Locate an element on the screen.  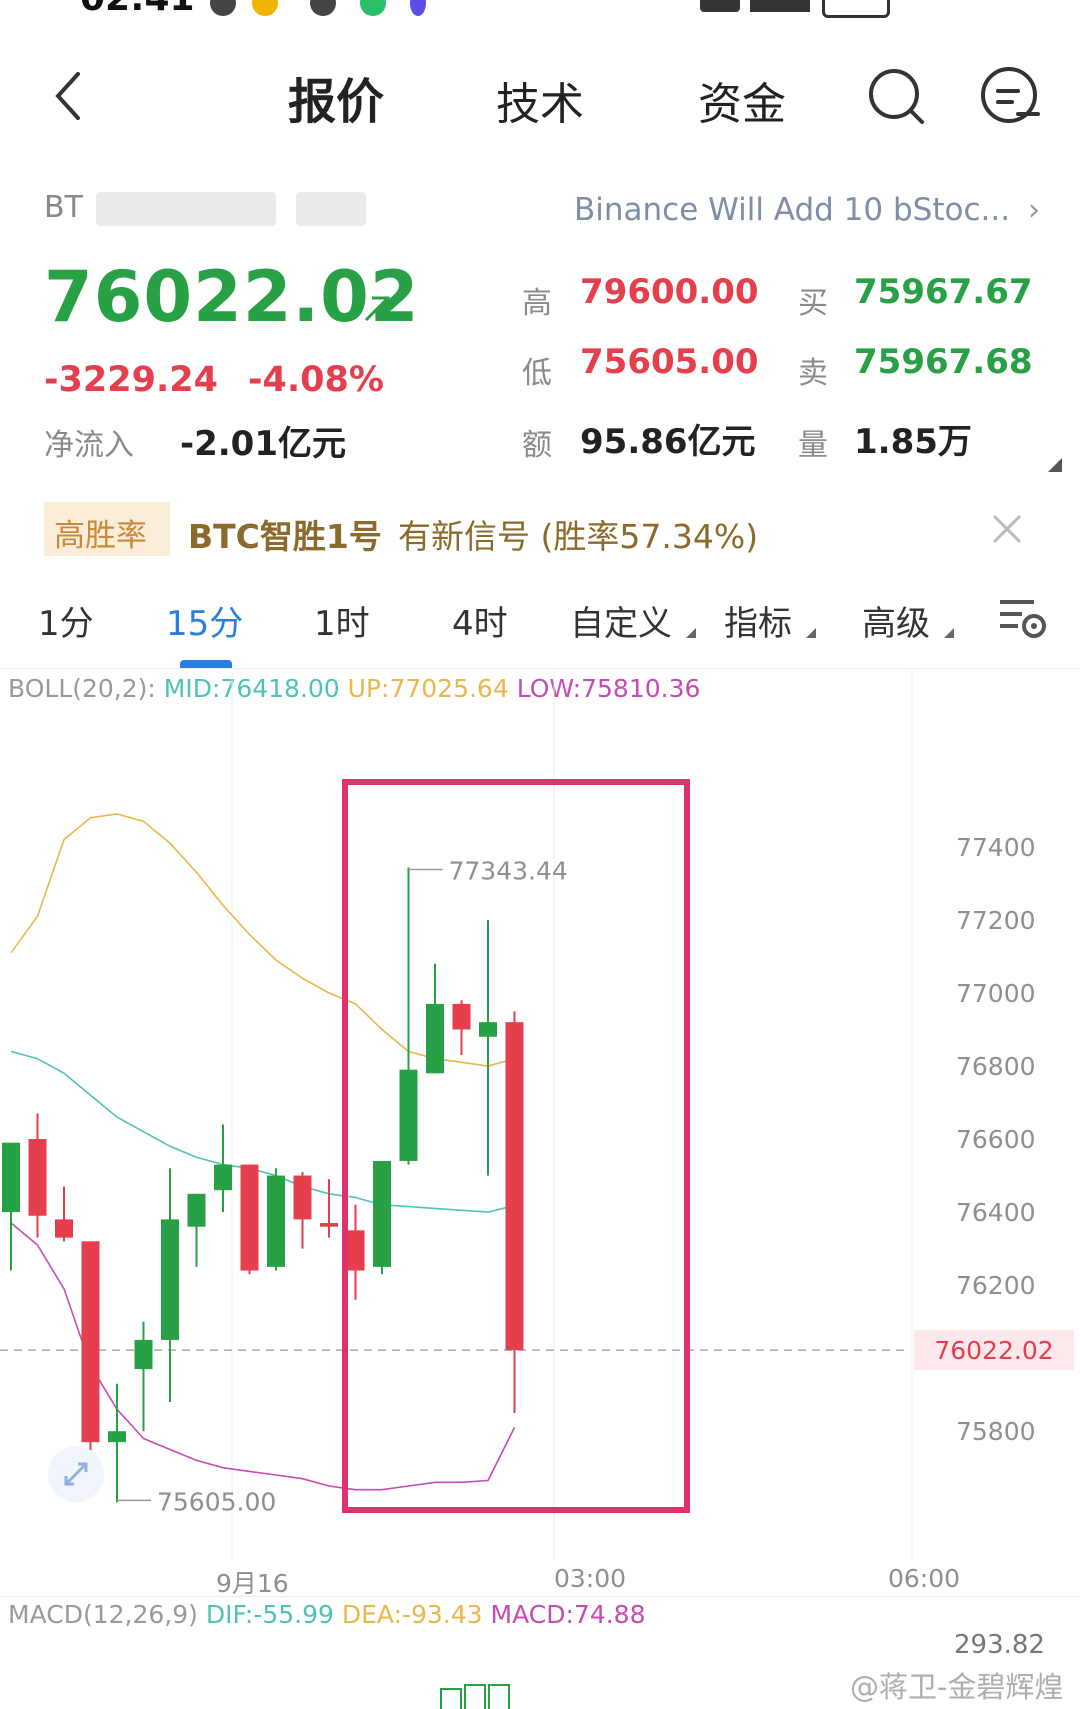
y-tick-label: 77400 is located at coordinates (996, 847).